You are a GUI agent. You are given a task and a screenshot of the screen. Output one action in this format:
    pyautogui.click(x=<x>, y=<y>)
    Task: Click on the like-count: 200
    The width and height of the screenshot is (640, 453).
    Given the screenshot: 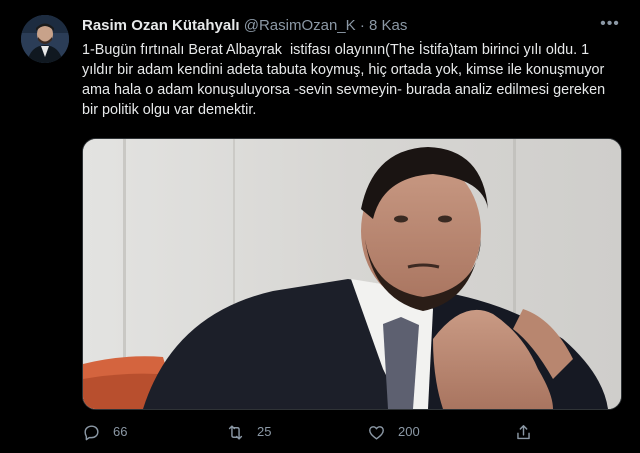 What is the action you would take?
    pyautogui.click(x=409, y=431)
    